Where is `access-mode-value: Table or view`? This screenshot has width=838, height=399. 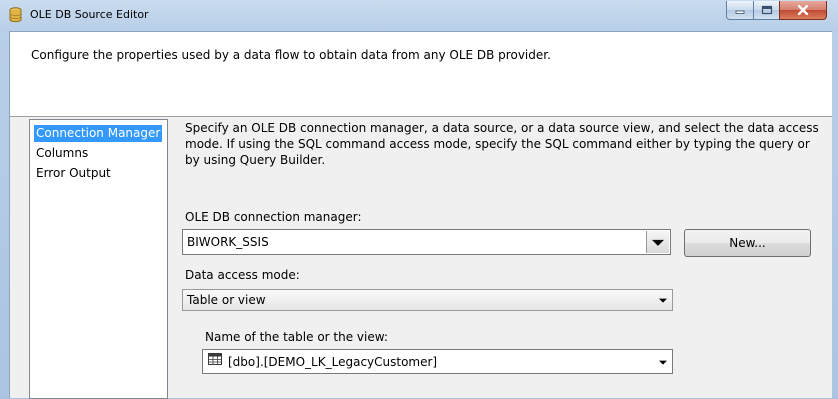 access-mode-value: Table or view is located at coordinates (226, 300).